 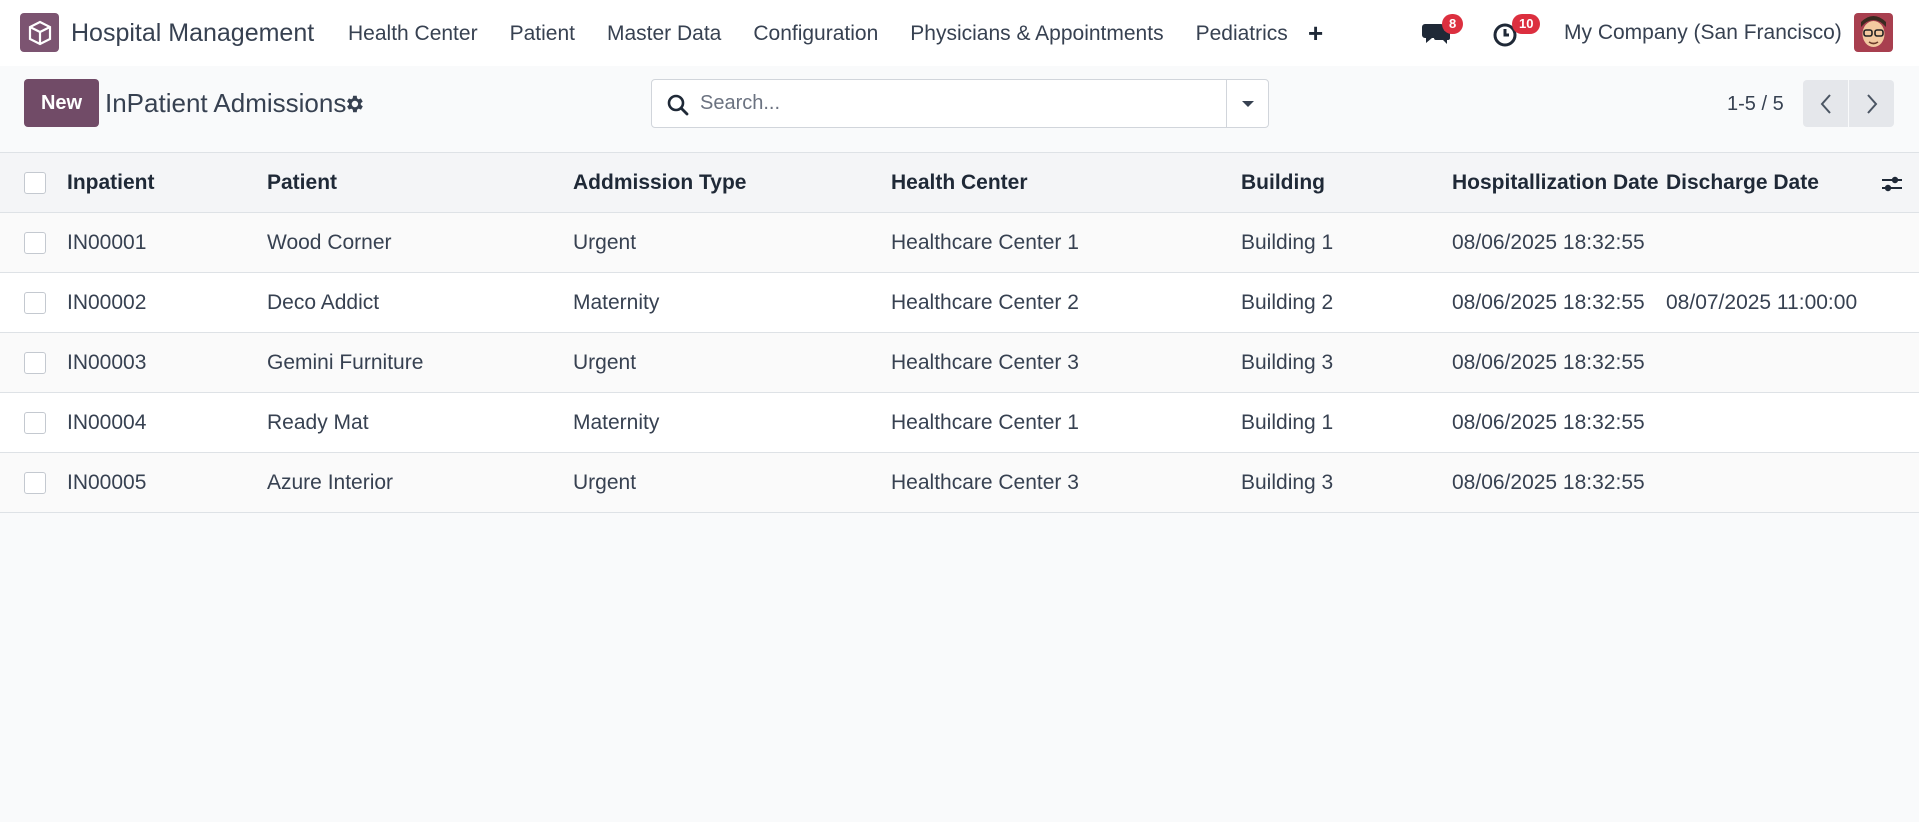 I want to click on chevron-right-icon, so click(x=1871, y=103).